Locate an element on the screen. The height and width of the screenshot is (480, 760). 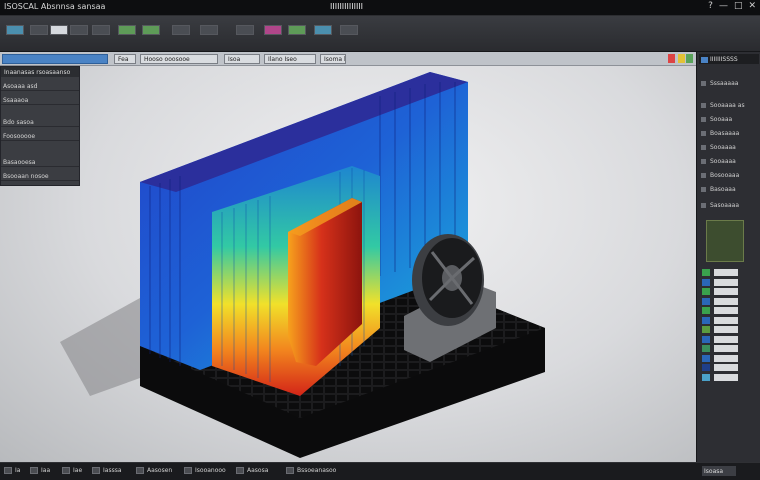
property-row: Basaooesa is located at coordinates (41, 164).